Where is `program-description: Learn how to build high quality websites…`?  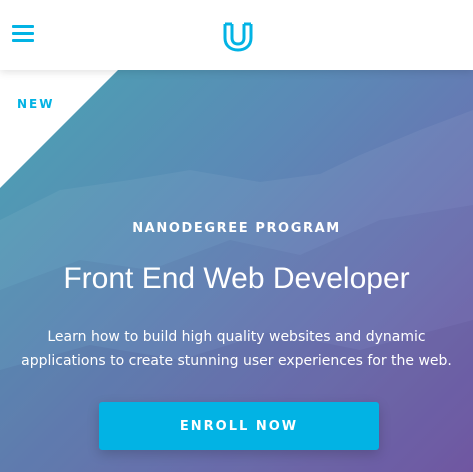 program-description: Learn how to build high quality websites… is located at coordinates (236, 349).